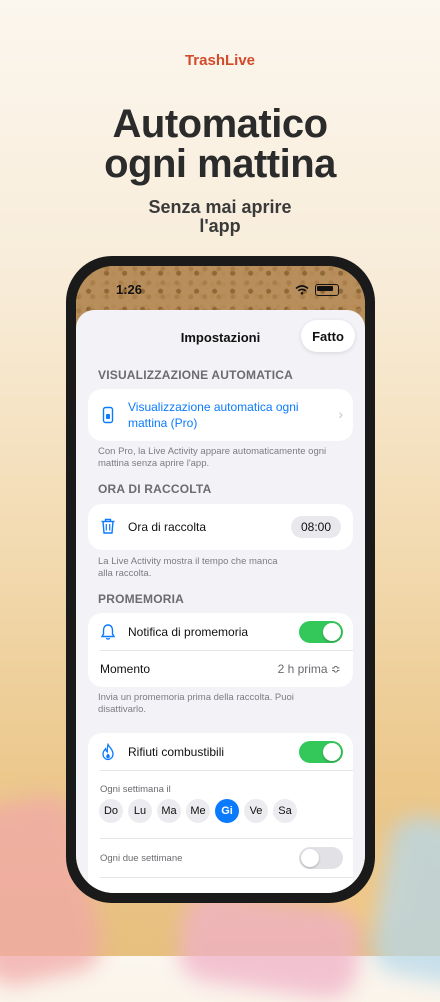 Image resolution: width=440 pixels, height=1002 pixels. Describe the element at coordinates (316, 527) in the screenshot. I see `collection-time-picker: 08:00` at that location.